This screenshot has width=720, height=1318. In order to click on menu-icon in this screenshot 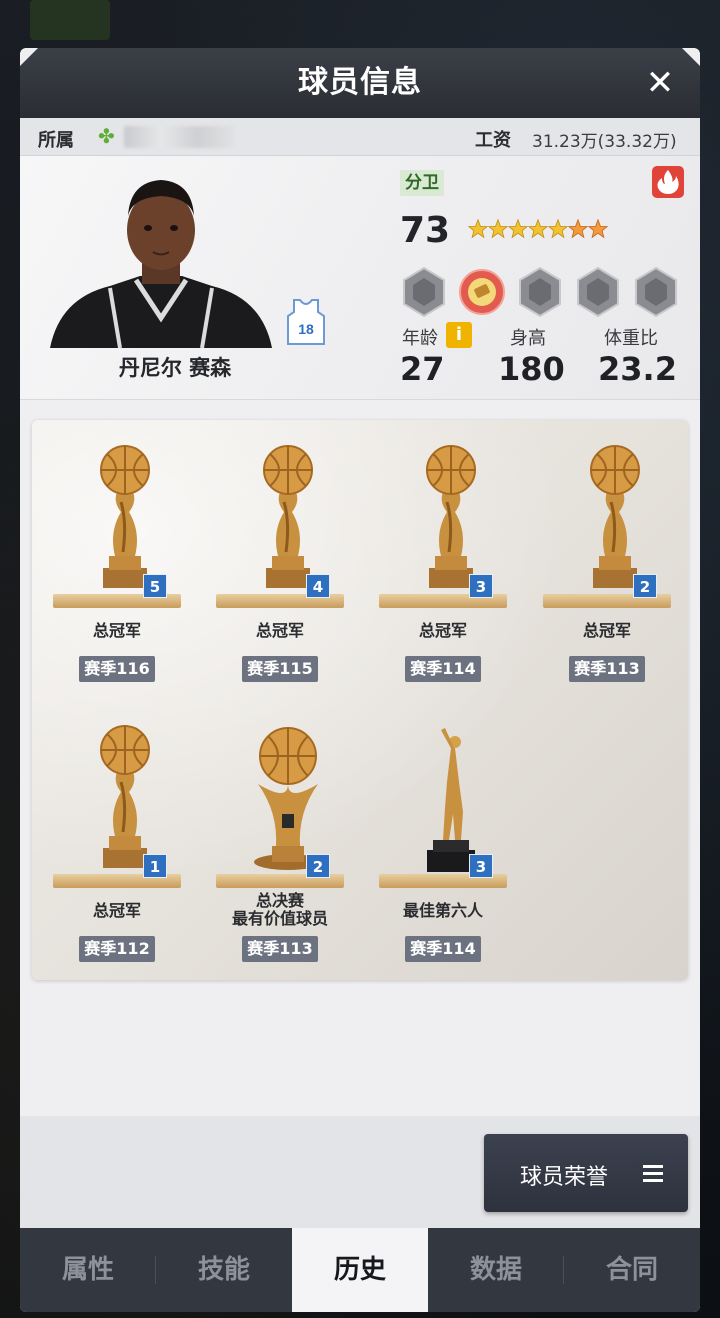, I will do `click(653, 1173)`.